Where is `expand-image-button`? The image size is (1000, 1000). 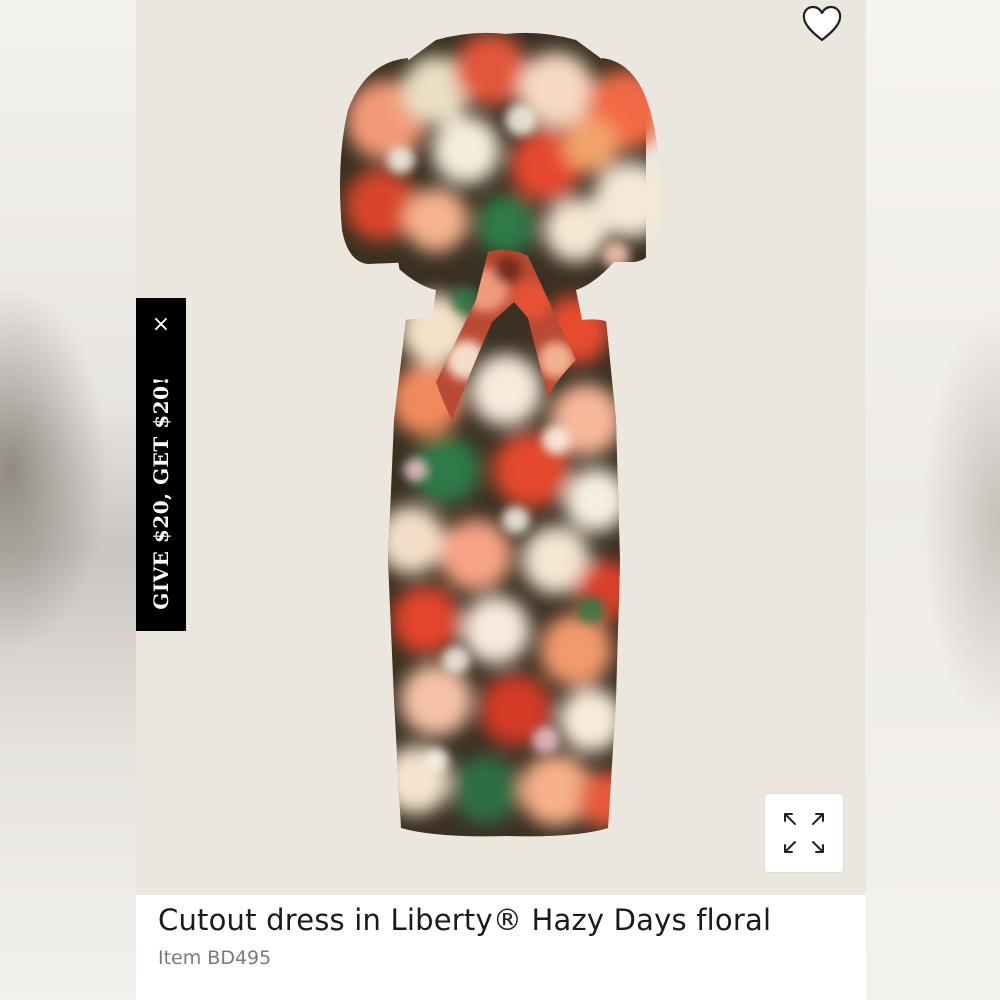
expand-image-button is located at coordinates (804, 833).